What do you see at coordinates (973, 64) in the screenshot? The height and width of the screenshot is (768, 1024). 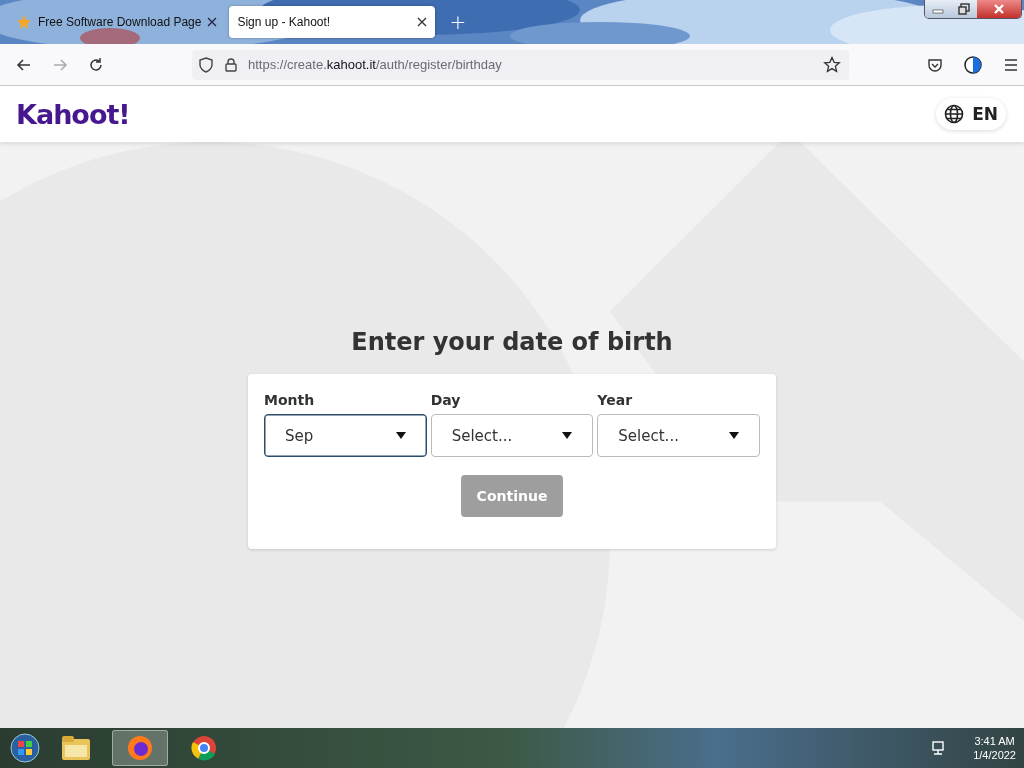 I see `contrast-icon` at bounding box center [973, 64].